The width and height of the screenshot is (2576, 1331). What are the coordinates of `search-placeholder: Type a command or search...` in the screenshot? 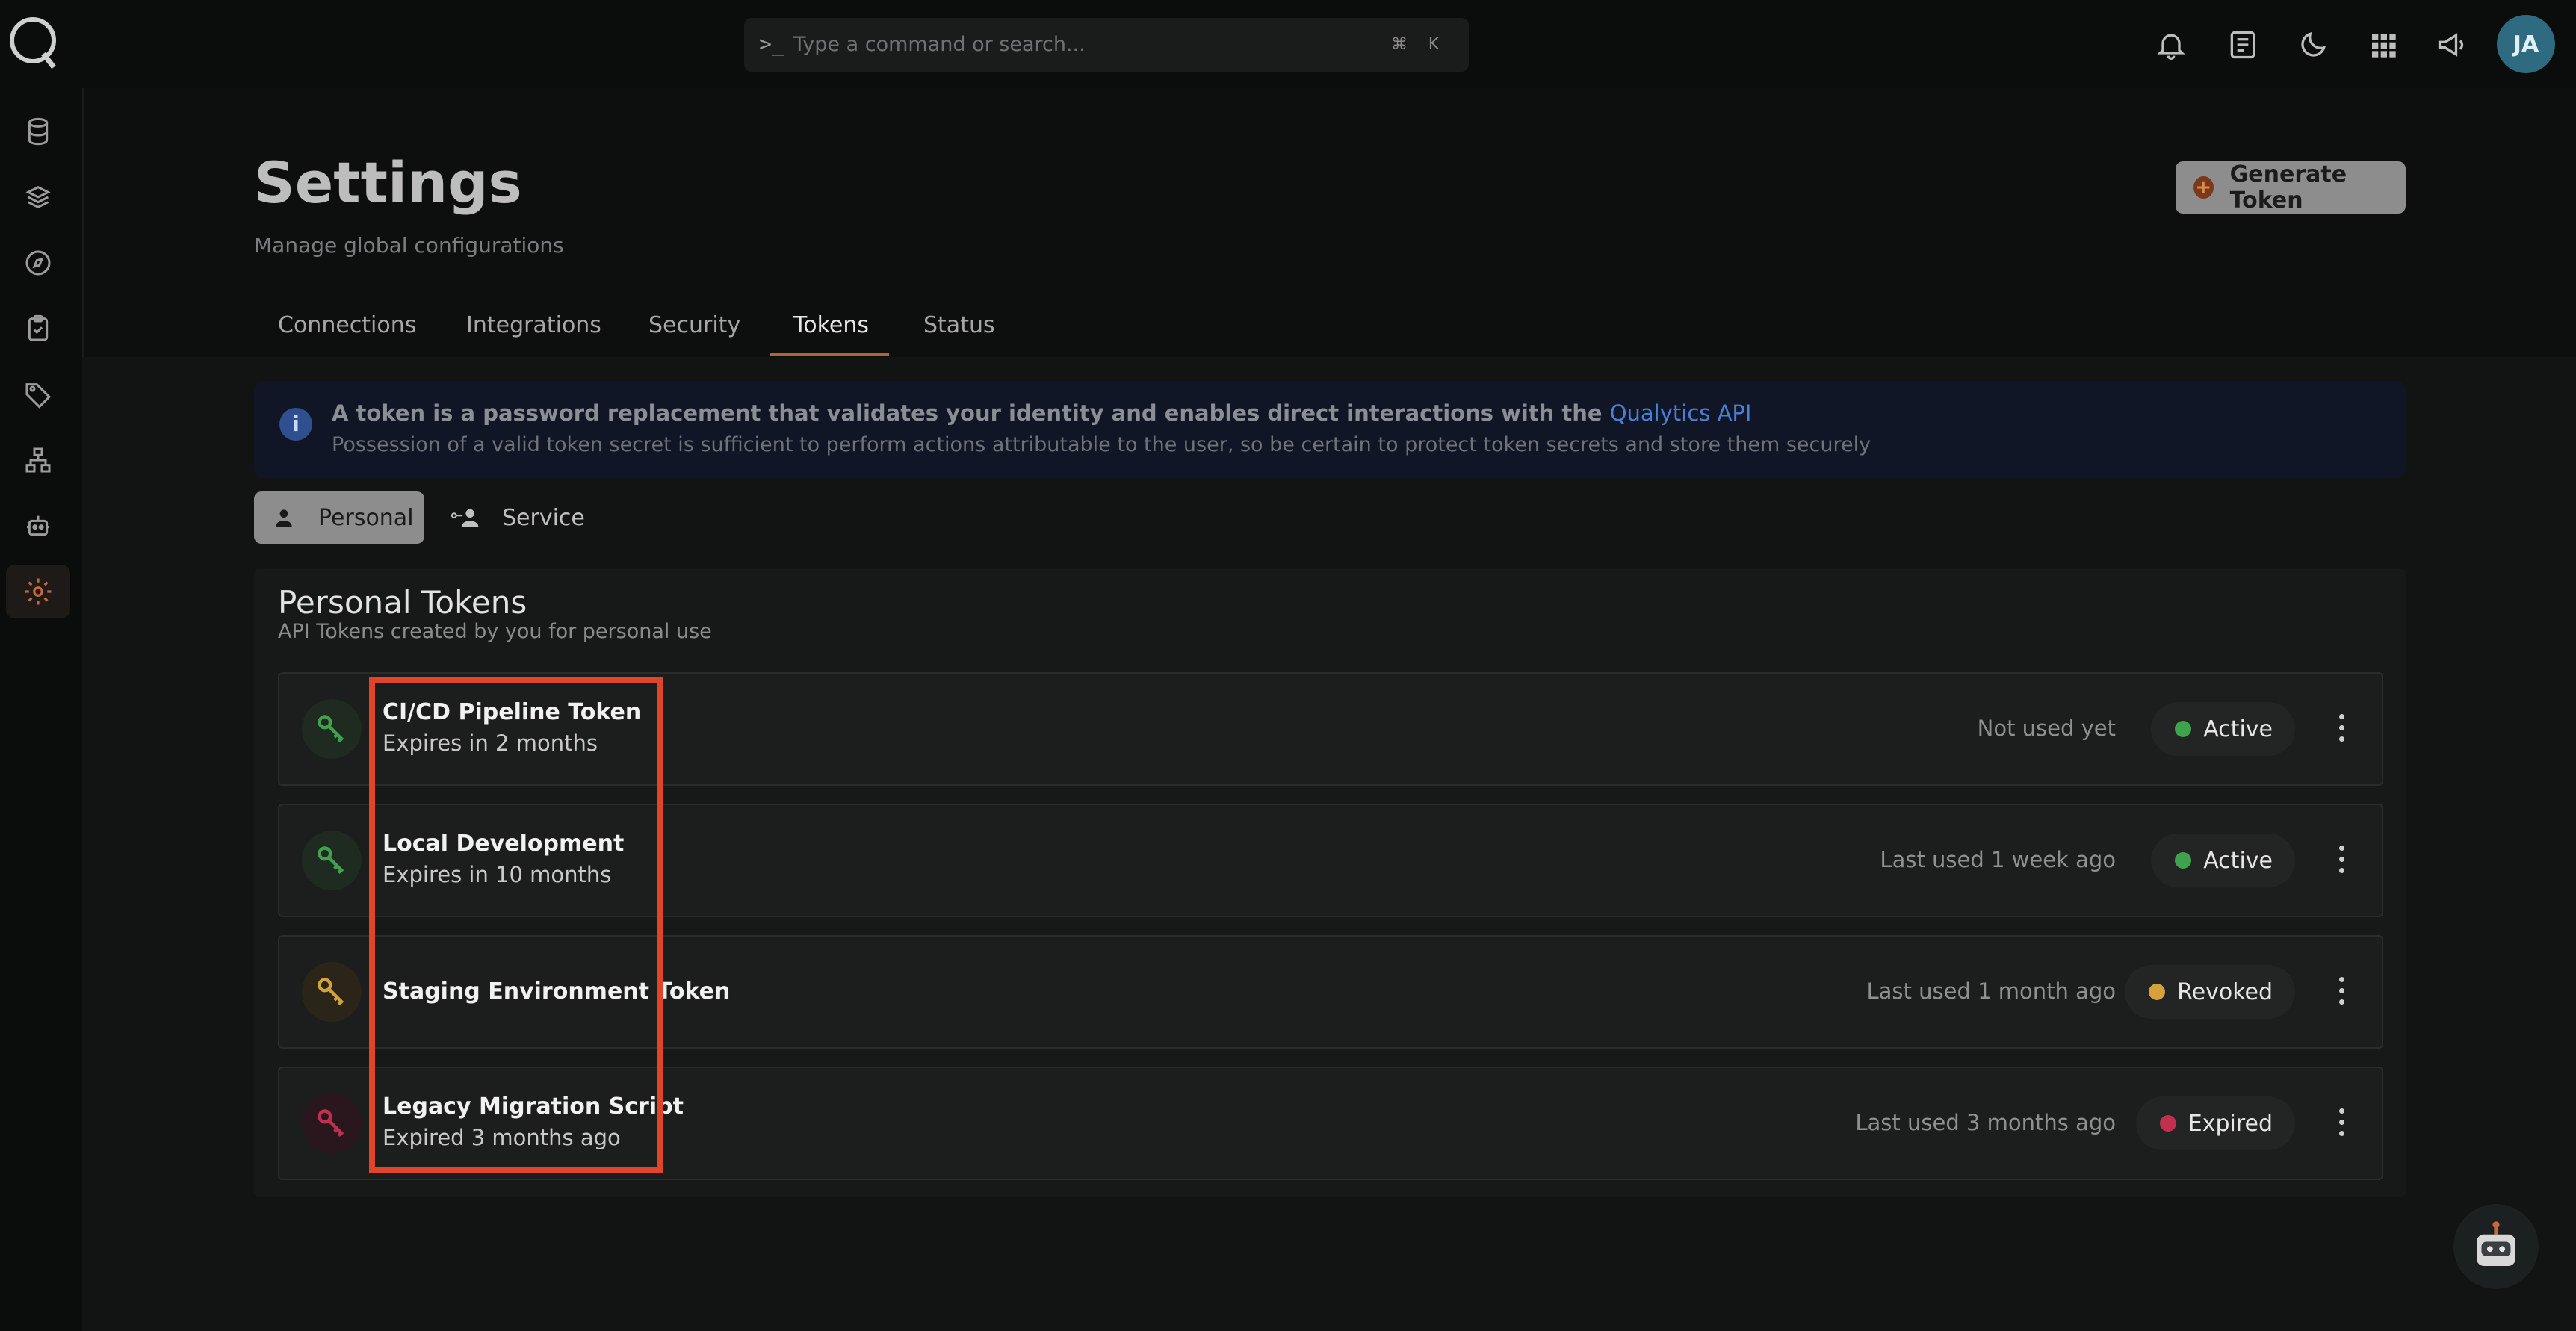 It's located at (939, 44).